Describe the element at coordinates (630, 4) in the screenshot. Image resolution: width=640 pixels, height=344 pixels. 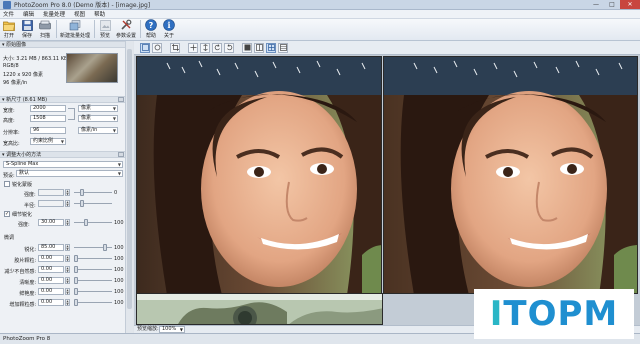
I see `close-button: ✕` at that location.